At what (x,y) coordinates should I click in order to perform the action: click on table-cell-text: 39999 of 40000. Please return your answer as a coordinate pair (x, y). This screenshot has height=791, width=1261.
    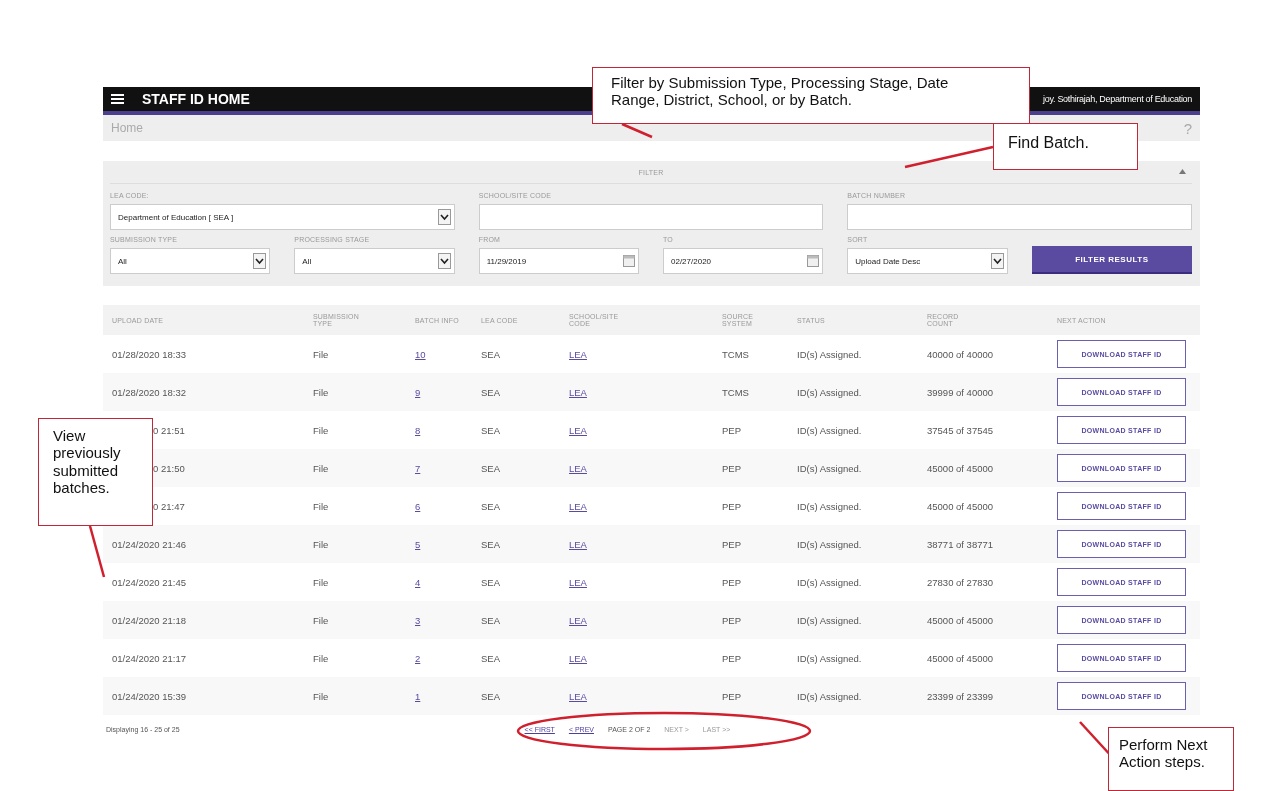
    Looking at the image, I should click on (961, 392).